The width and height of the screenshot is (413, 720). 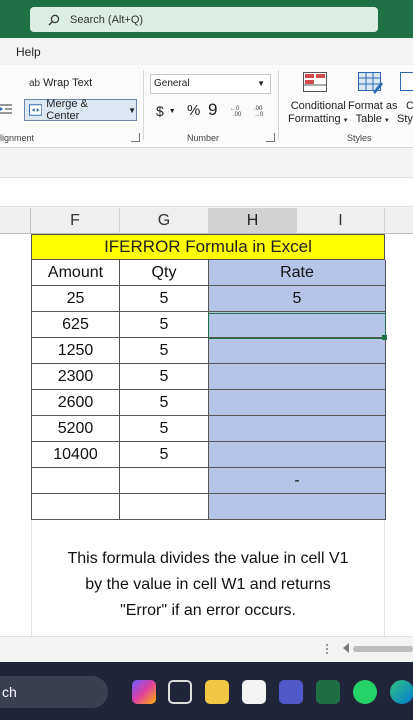 I want to click on cell-amount: 10400, so click(x=75, y=455).